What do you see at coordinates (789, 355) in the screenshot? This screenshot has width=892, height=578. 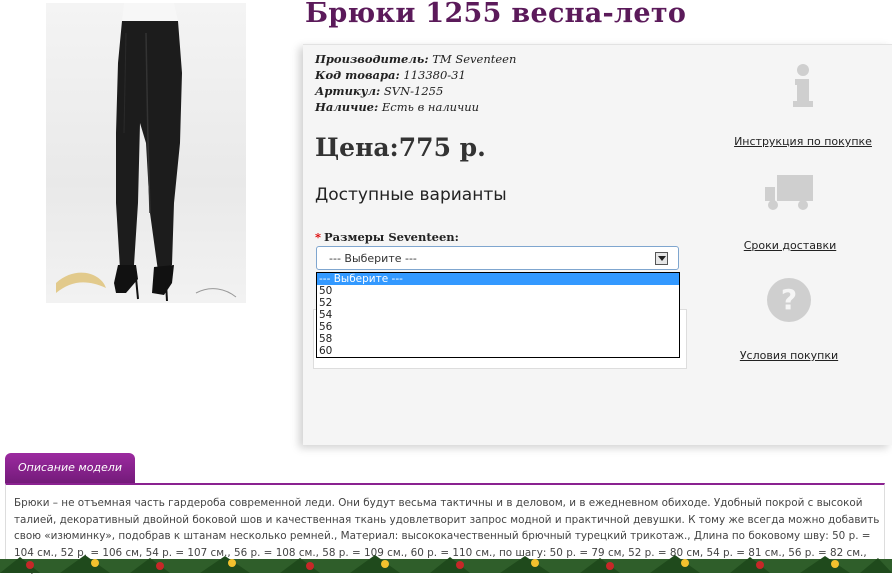 I see `terms-link: Условия покупки` at bounding box center [789, 355].